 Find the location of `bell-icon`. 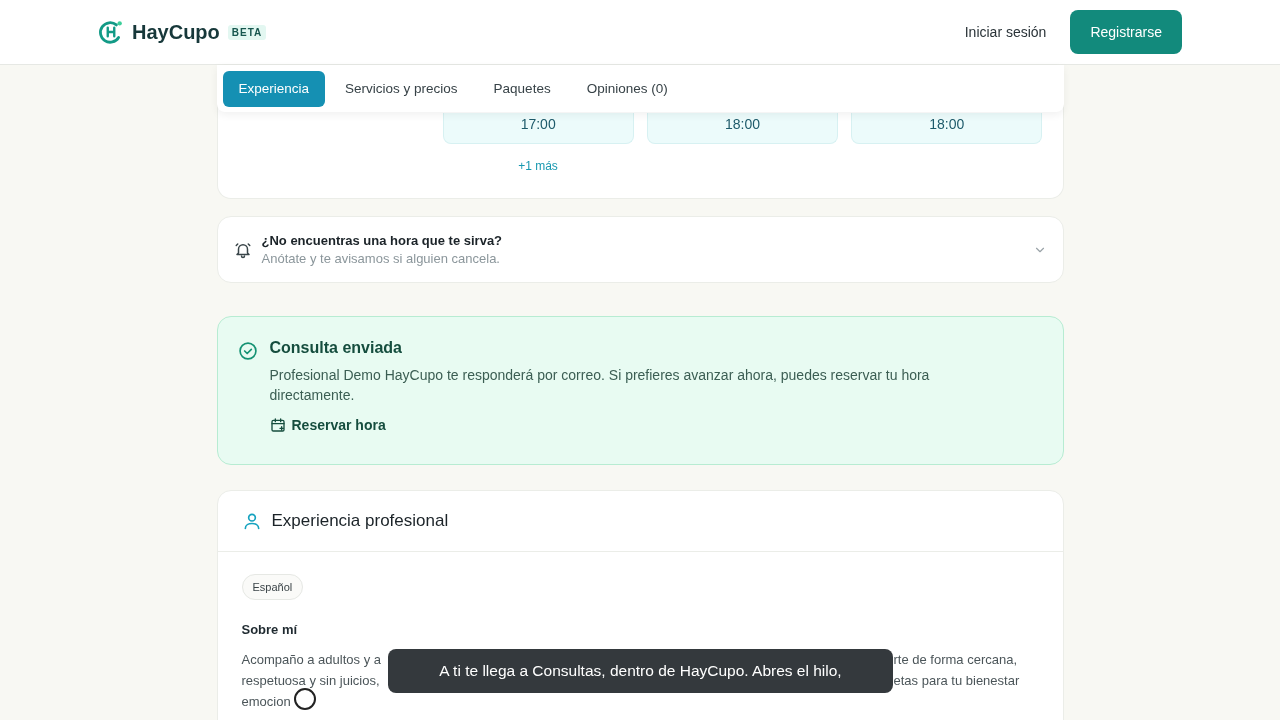

bell-icon is located at coordinates (242, 249).